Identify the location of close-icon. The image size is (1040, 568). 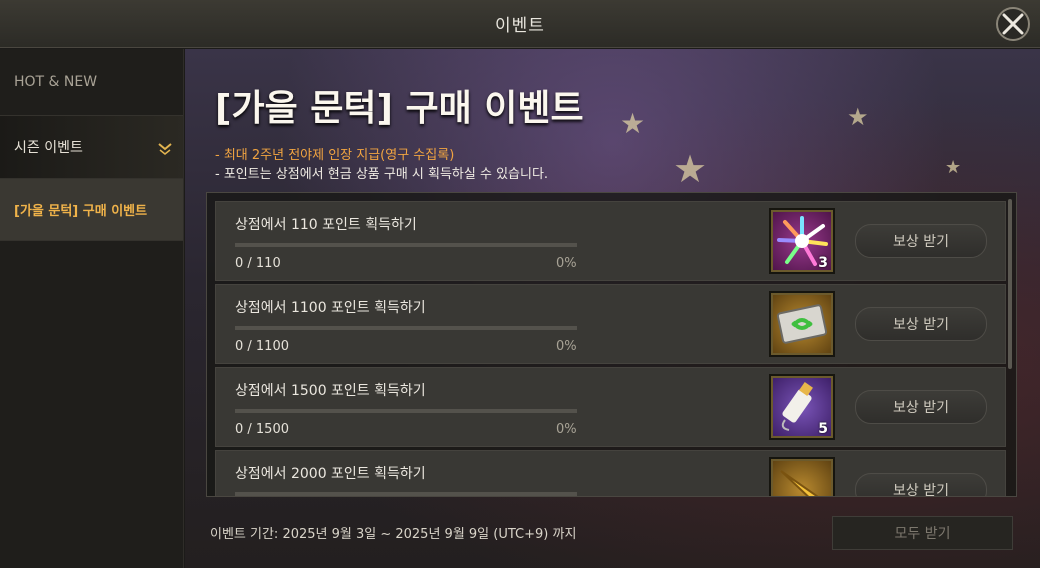
(1013, 24).